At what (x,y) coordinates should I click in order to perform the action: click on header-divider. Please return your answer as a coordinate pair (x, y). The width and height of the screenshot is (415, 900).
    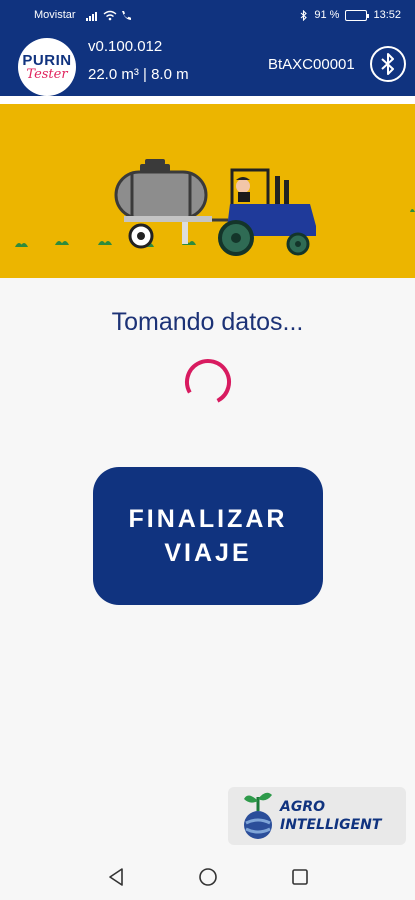
    Looking at the image, I should click on (207, 100).